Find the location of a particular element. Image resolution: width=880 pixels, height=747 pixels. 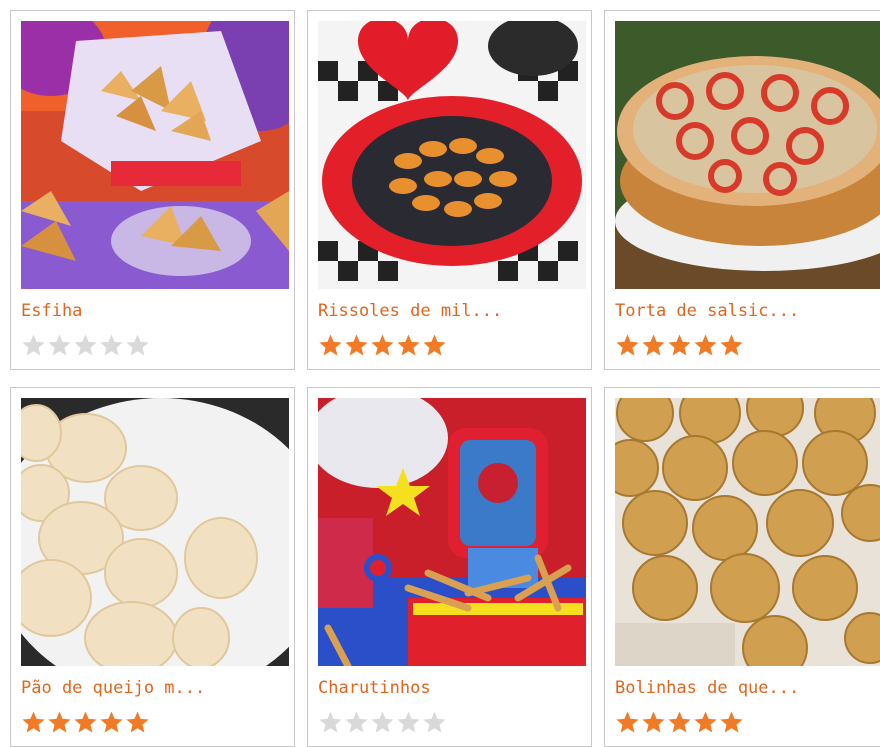

recipe-photo-torta is located at coordinates (747, 155).